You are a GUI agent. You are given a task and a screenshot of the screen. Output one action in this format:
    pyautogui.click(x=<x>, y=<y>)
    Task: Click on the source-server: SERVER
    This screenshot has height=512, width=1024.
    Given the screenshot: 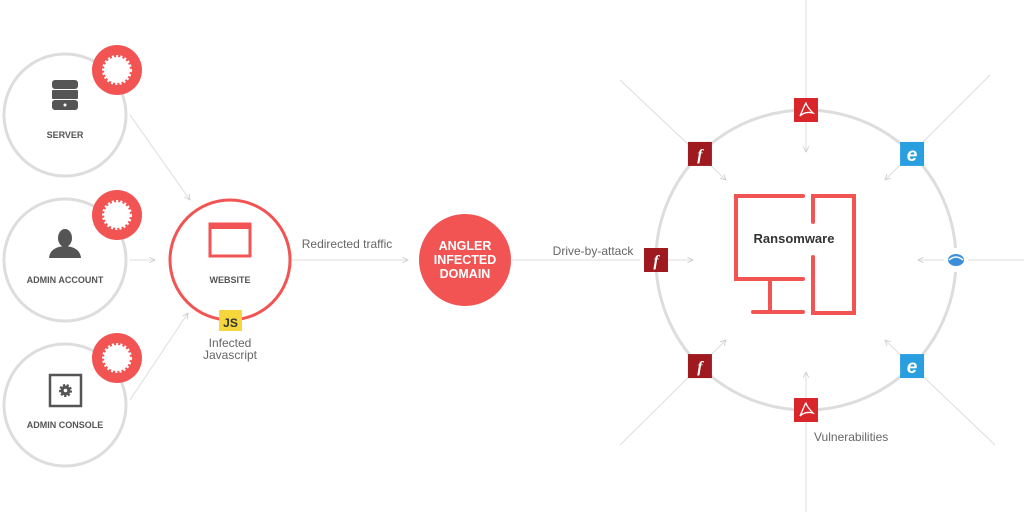 What is the action you would take?
    pyautogui.click(x=72, y=111)
    